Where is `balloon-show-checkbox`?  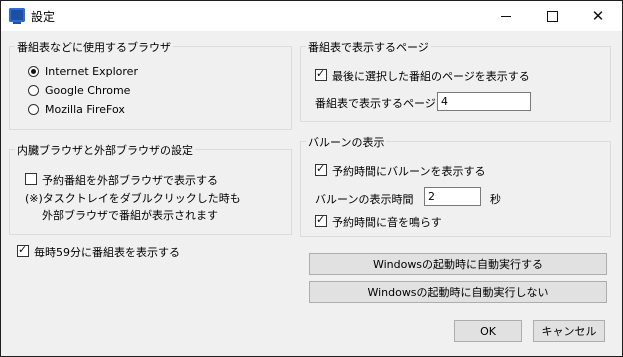
balloon-show-checkbox is located at coordinates (321, 169).